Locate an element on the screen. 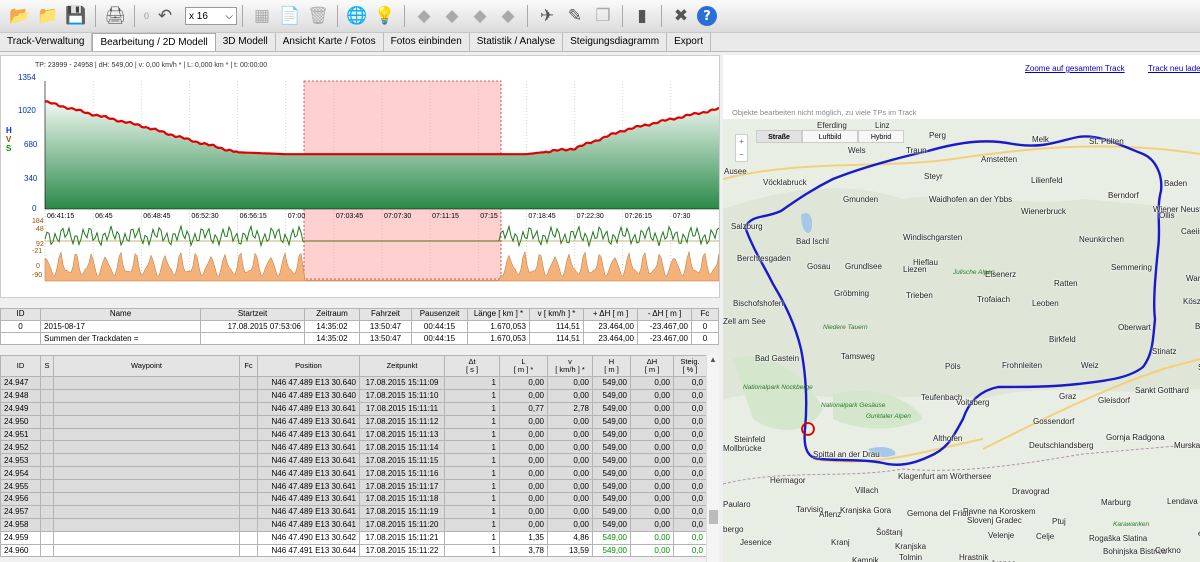 Image resolution: width=1200 pixels, height=562 pixels. tab-bearbeitung: Bearbeitung / 2D Modell is located at coordinates (154, 42).